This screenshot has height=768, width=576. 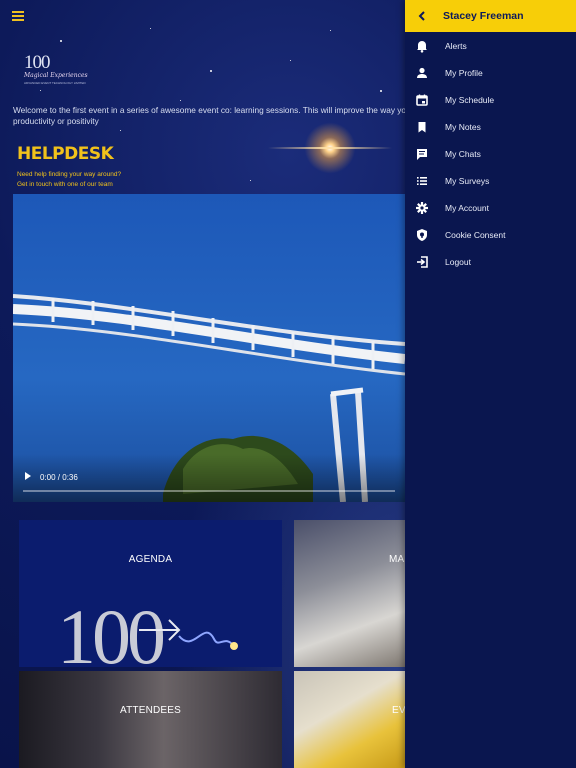 I want to click on menu-item-label: My Chats, so click(x=463, y=154).